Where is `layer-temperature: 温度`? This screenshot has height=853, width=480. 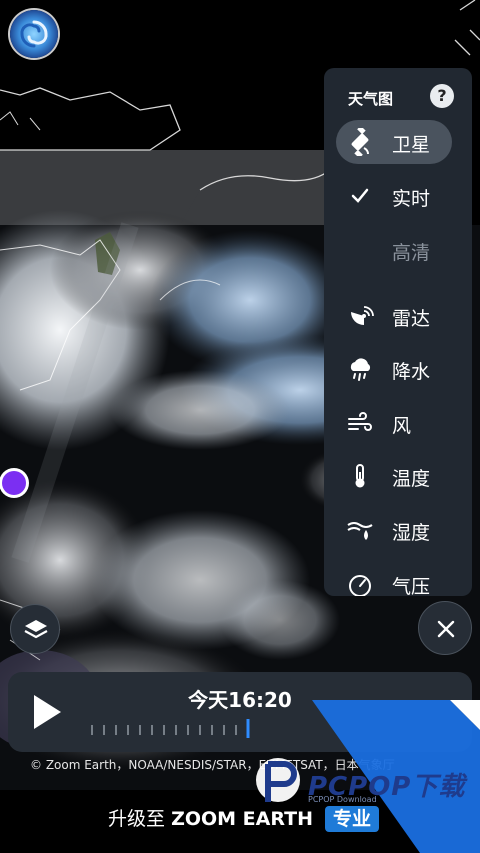
layer-temperature: 温度 is located at coordinates (394, 476).